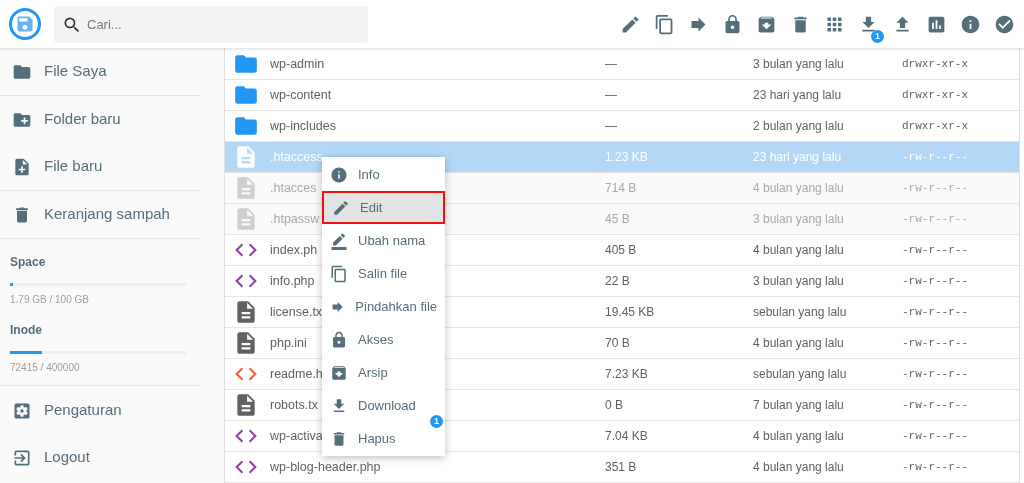 The height and width of the screenshot is (483, 1024). What do you see at coordinates (100, 214) in the screenshot?
I see `sidebar-item: Keranjang sampah` at bounding box center [100, 214].